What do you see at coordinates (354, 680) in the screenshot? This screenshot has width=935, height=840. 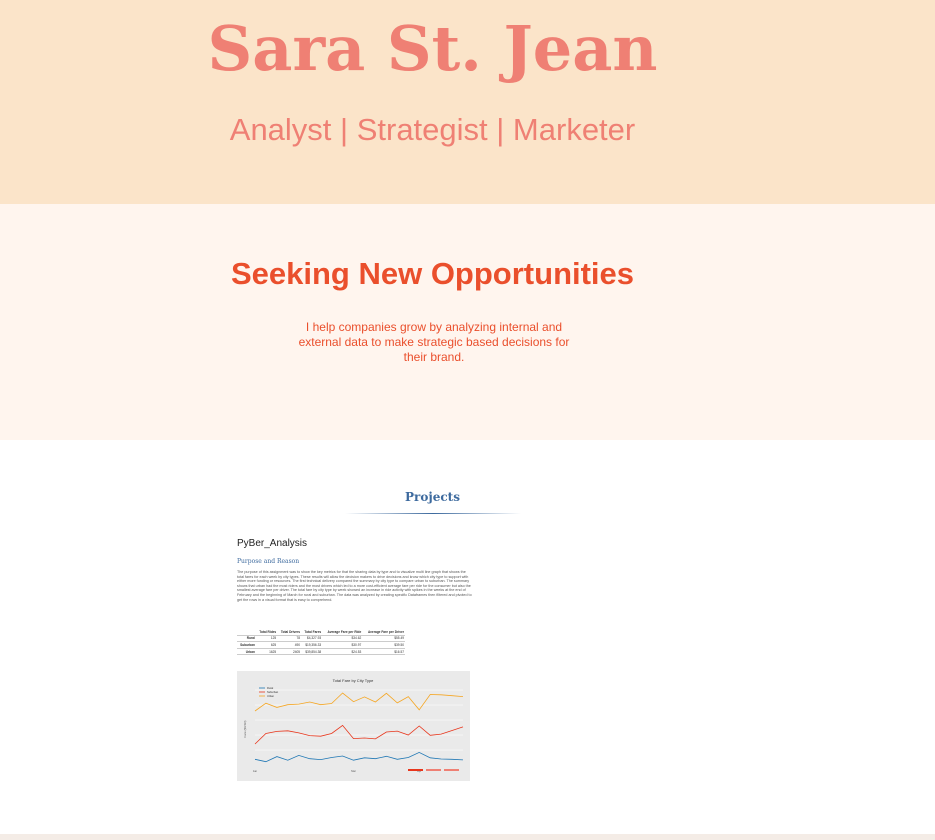 I see `chart-title: Total Fare by City Type` at bounding box center [354, 680].